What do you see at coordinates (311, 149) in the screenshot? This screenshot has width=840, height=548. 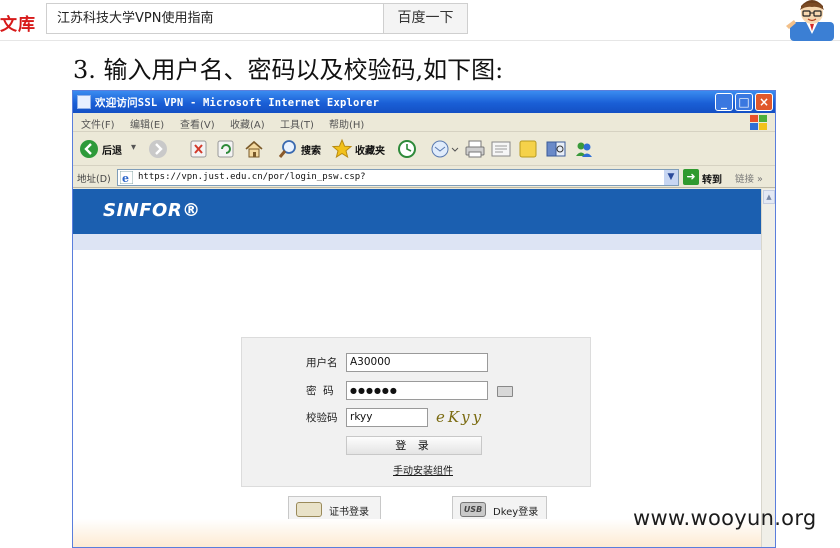 I see `search-label: 搜索` at bounding box center [311, 149].